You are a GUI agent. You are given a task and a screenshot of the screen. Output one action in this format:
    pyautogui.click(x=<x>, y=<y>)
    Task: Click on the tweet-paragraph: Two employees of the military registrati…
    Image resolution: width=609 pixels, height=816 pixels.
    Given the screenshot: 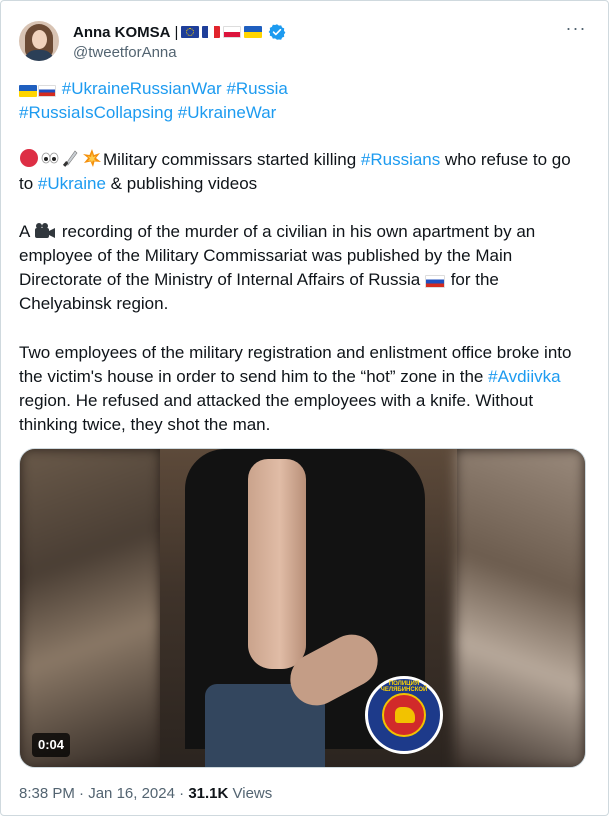 What is the action you would take?
    pyautogui.click(x=304, y=389)
    